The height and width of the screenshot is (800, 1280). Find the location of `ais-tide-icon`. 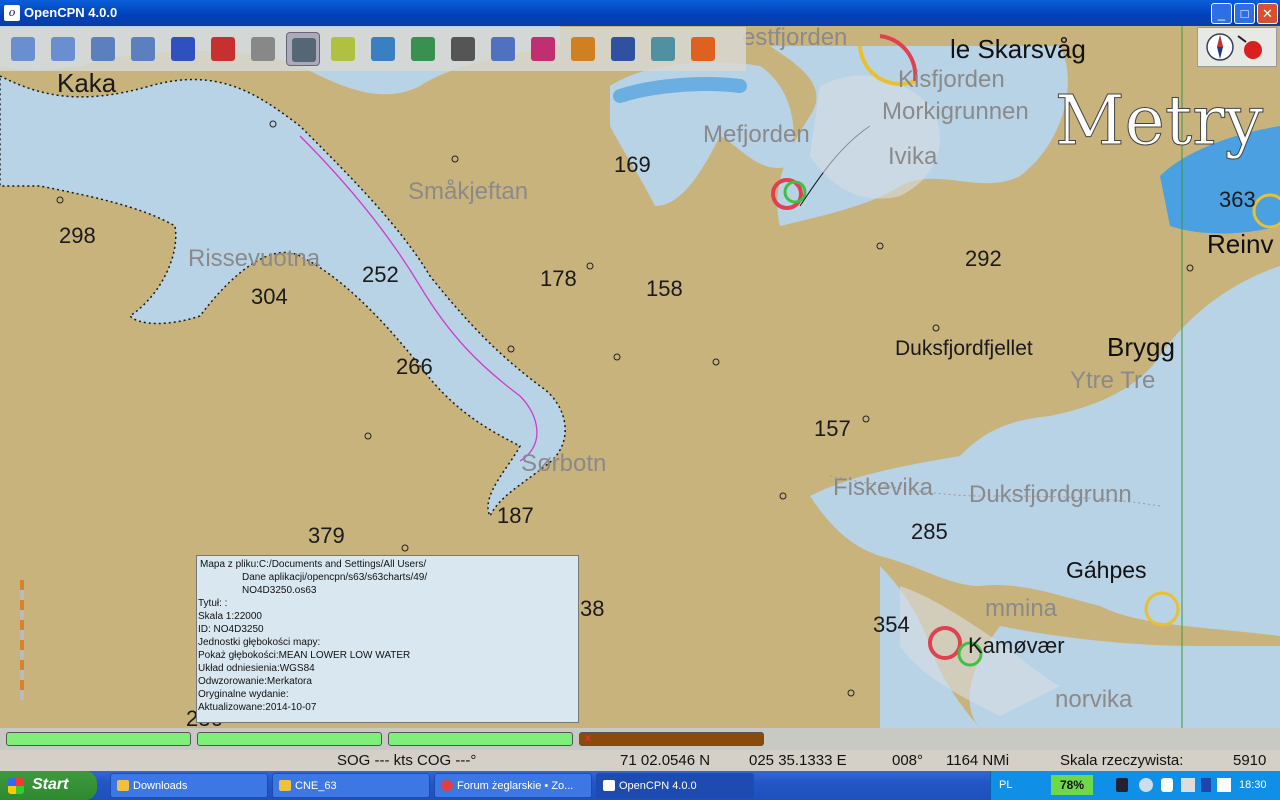

ais-tide-icon is located at coordinates (383, 49).